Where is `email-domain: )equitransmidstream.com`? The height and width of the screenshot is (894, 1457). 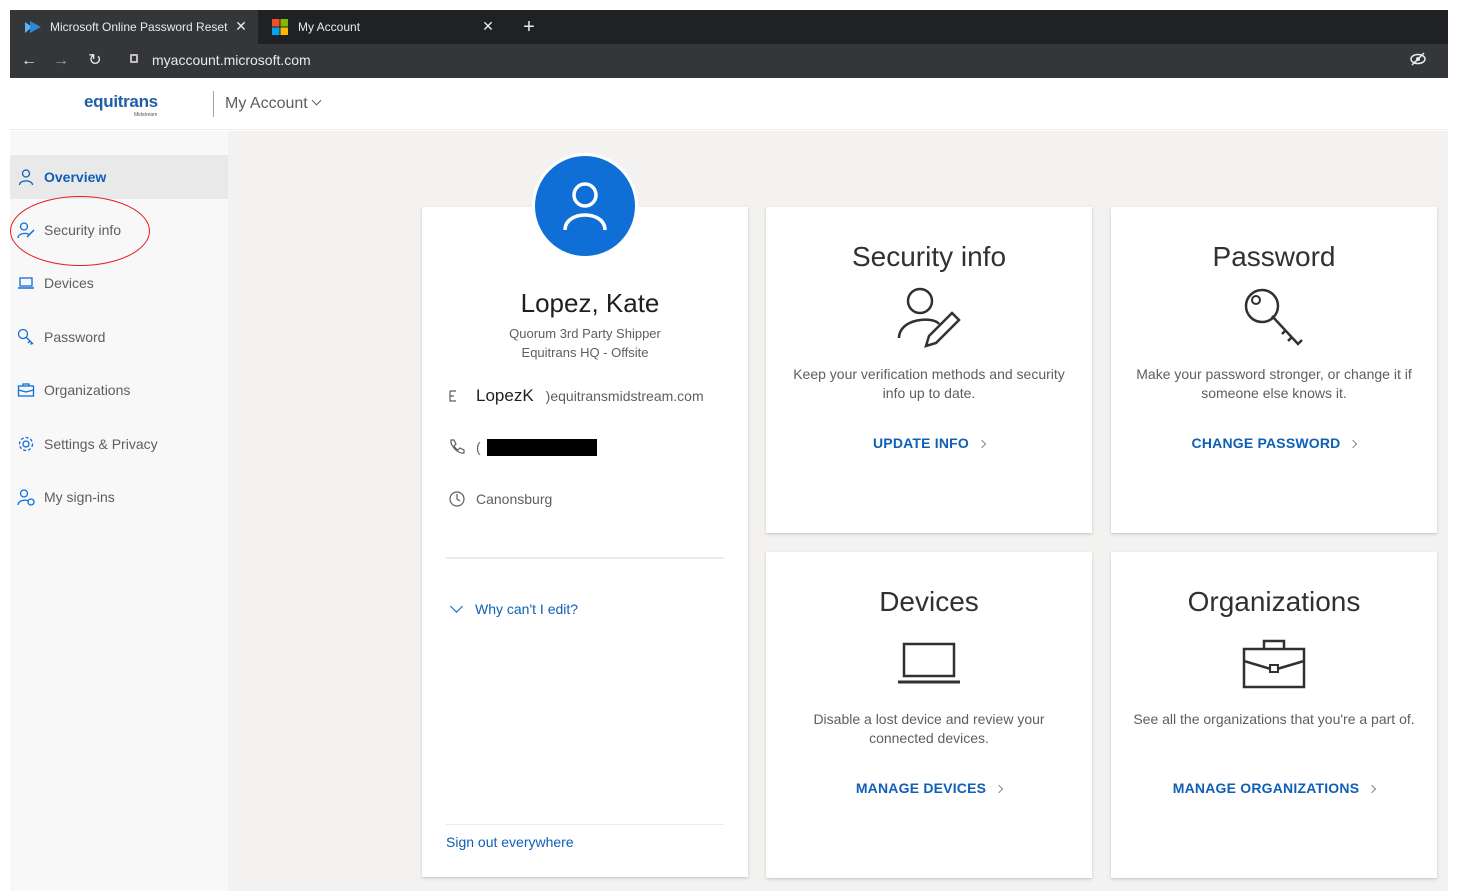 email-domain: )equitransmidstream.com is located at coordinates (624, 396).